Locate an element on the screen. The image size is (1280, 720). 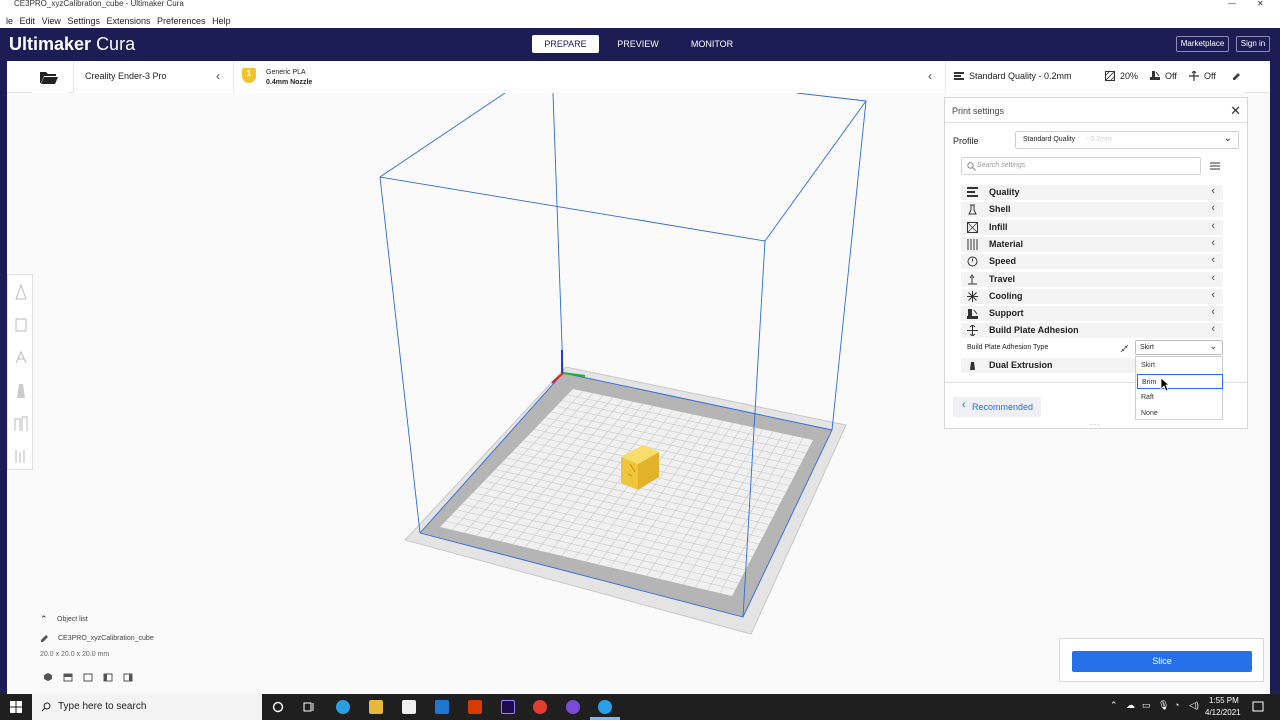
view-left-icon is located at coordinates (108, 677).